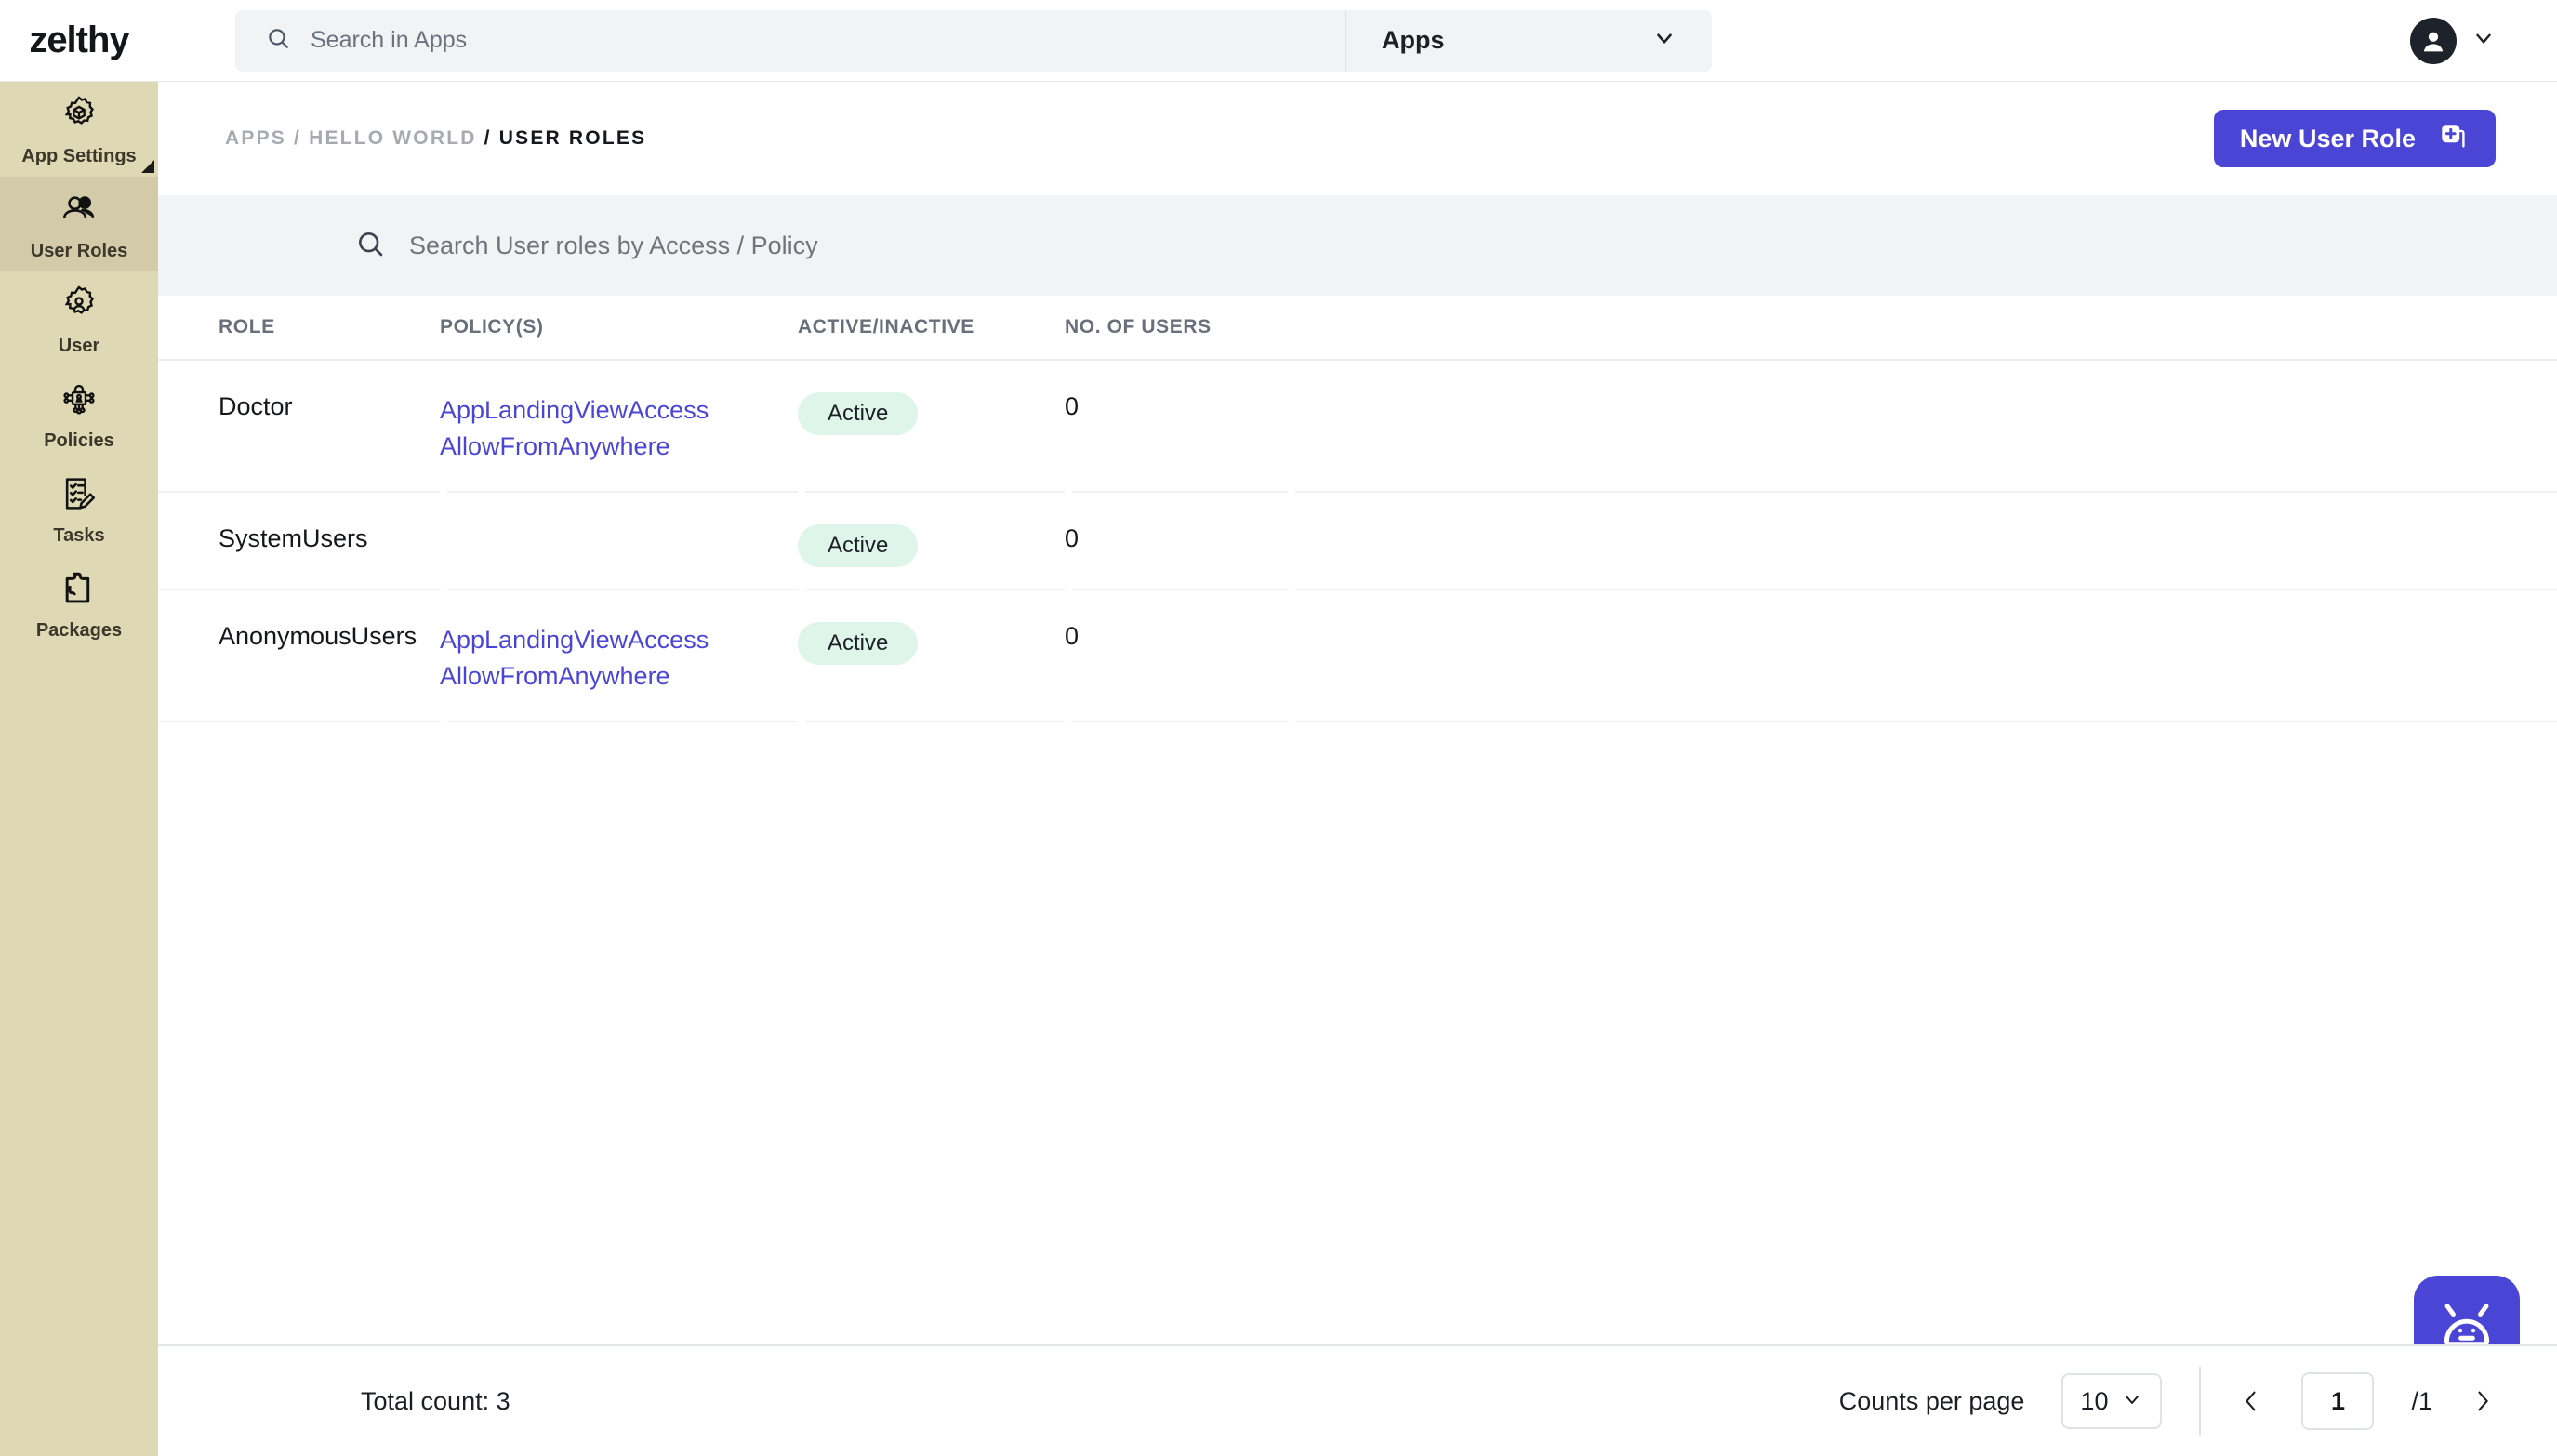 The width and height of the screenshot is (2557, 1456). I want to click on new-user-role-label: New User Role, so click(2327, 138).